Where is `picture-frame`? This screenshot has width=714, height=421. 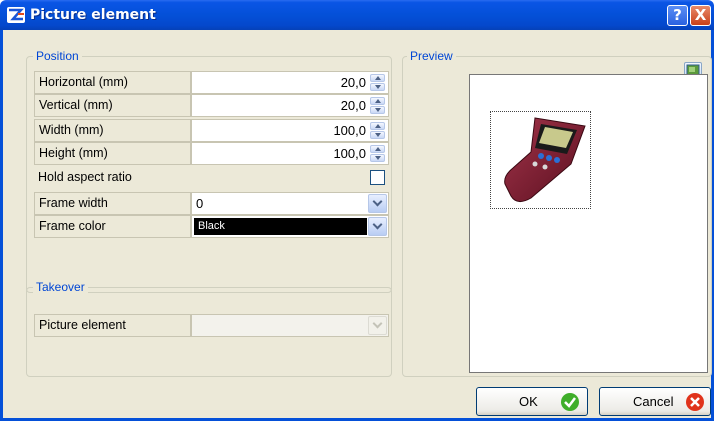
picture-frame is located at coordinates (540, 160).